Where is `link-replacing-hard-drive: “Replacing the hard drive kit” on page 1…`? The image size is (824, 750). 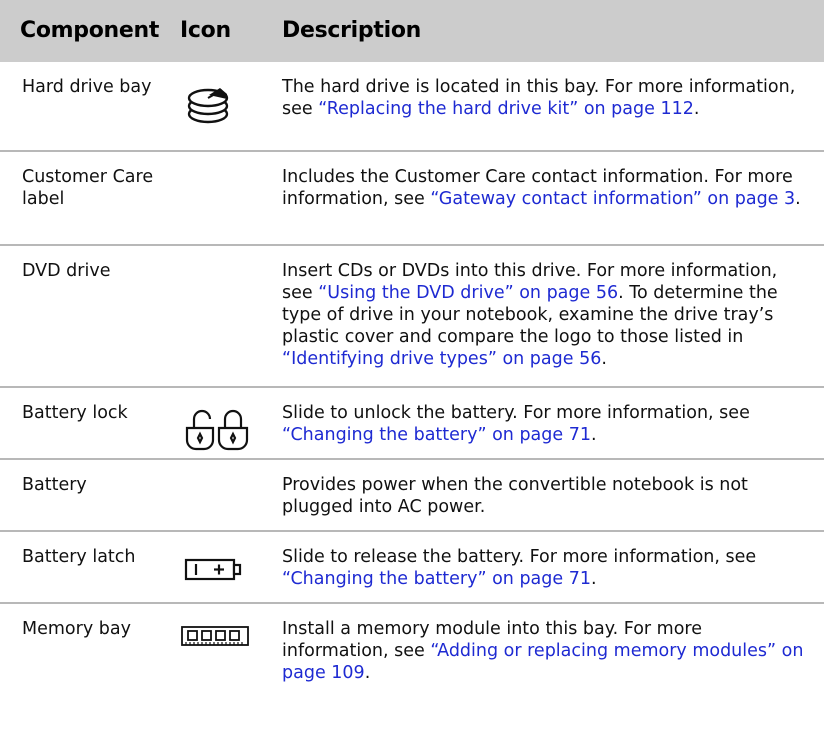 link-replacing-hard-drive: “Replacing the hard drive kit” on page 1… is located at coordinates (506, 109).